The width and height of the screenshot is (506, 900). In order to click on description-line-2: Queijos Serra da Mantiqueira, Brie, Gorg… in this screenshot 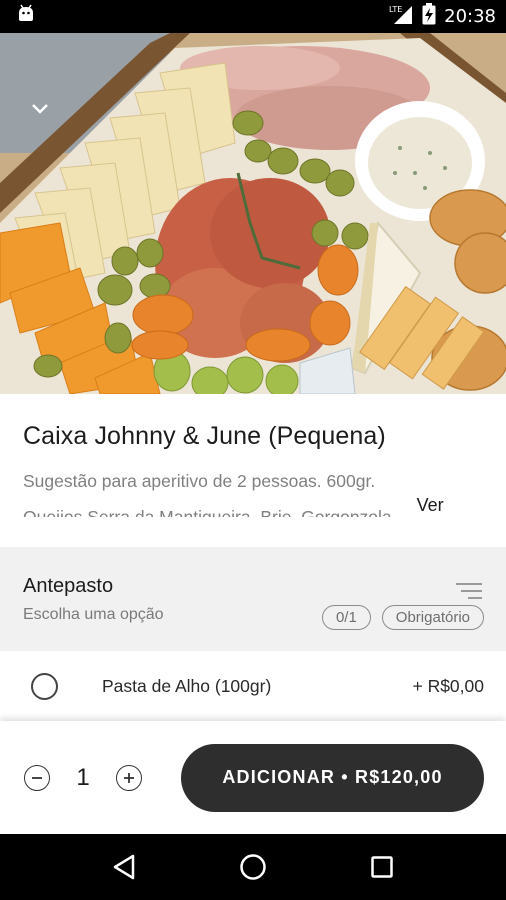, I will do `click(253, 505)`.